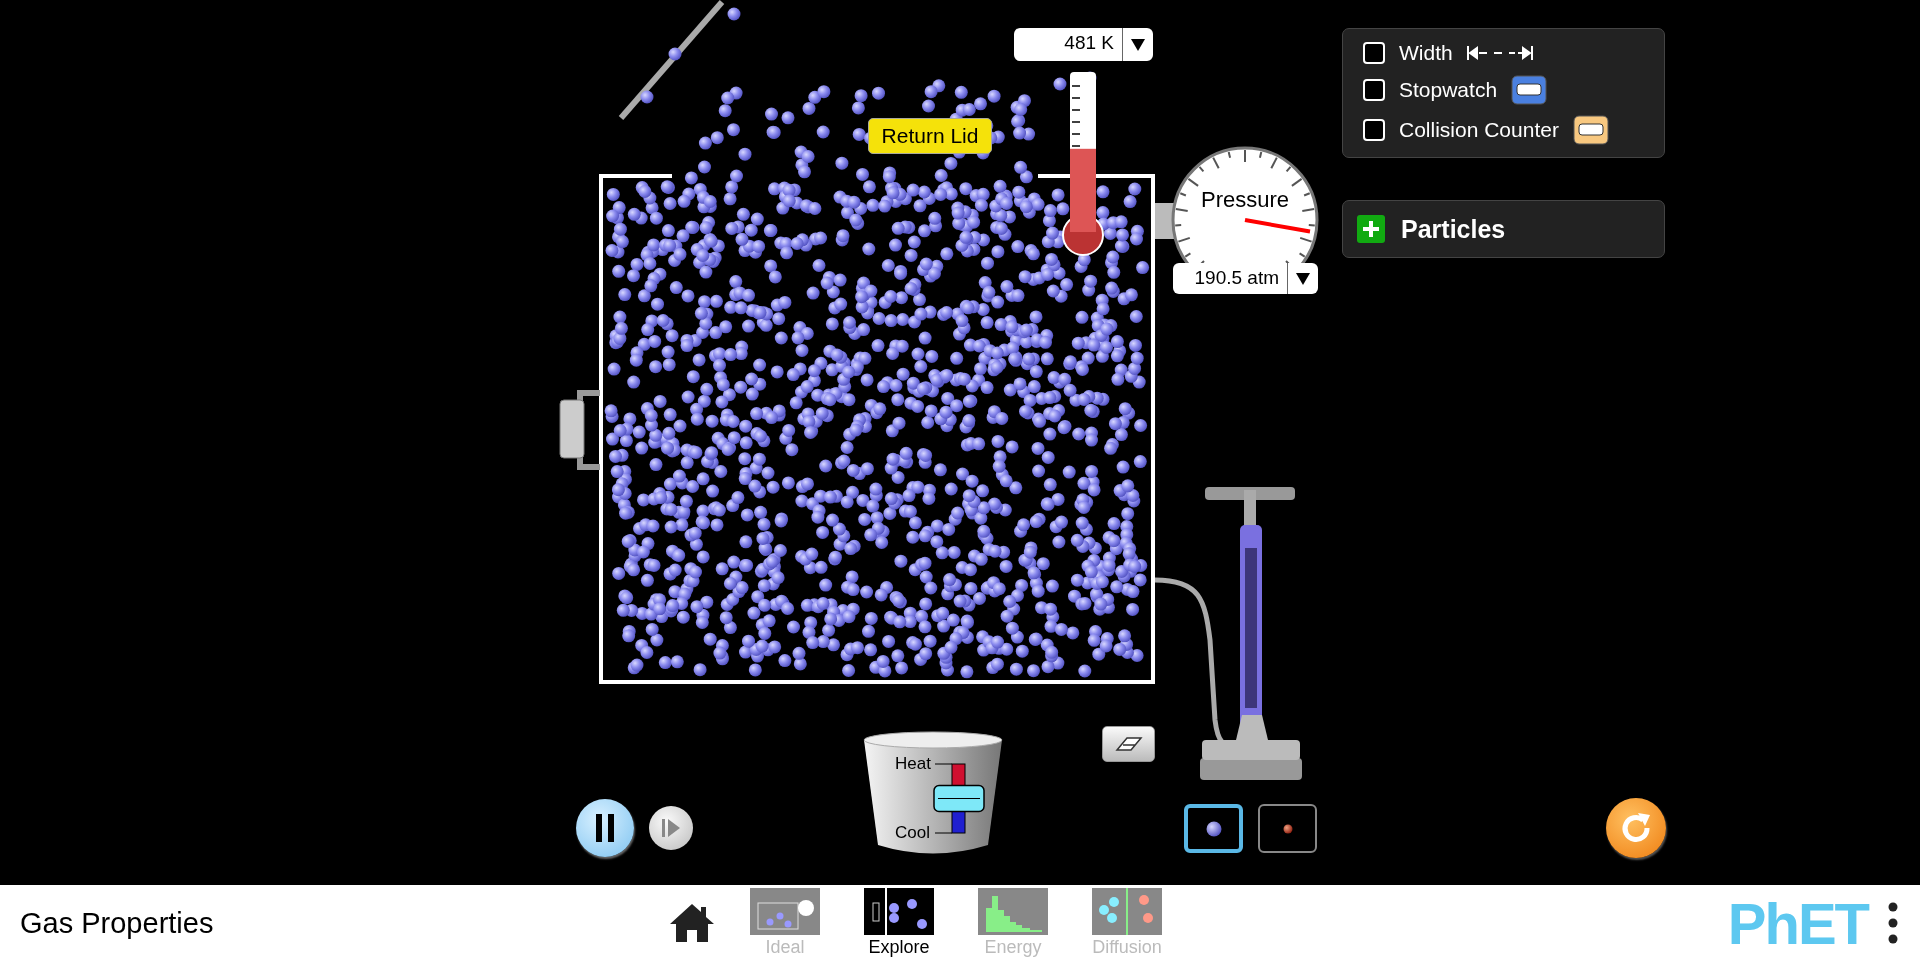  What do you see at coordinates (1893, 923) in the screenshot?
I see `menu-icon` at bounding box center [1893, 923].